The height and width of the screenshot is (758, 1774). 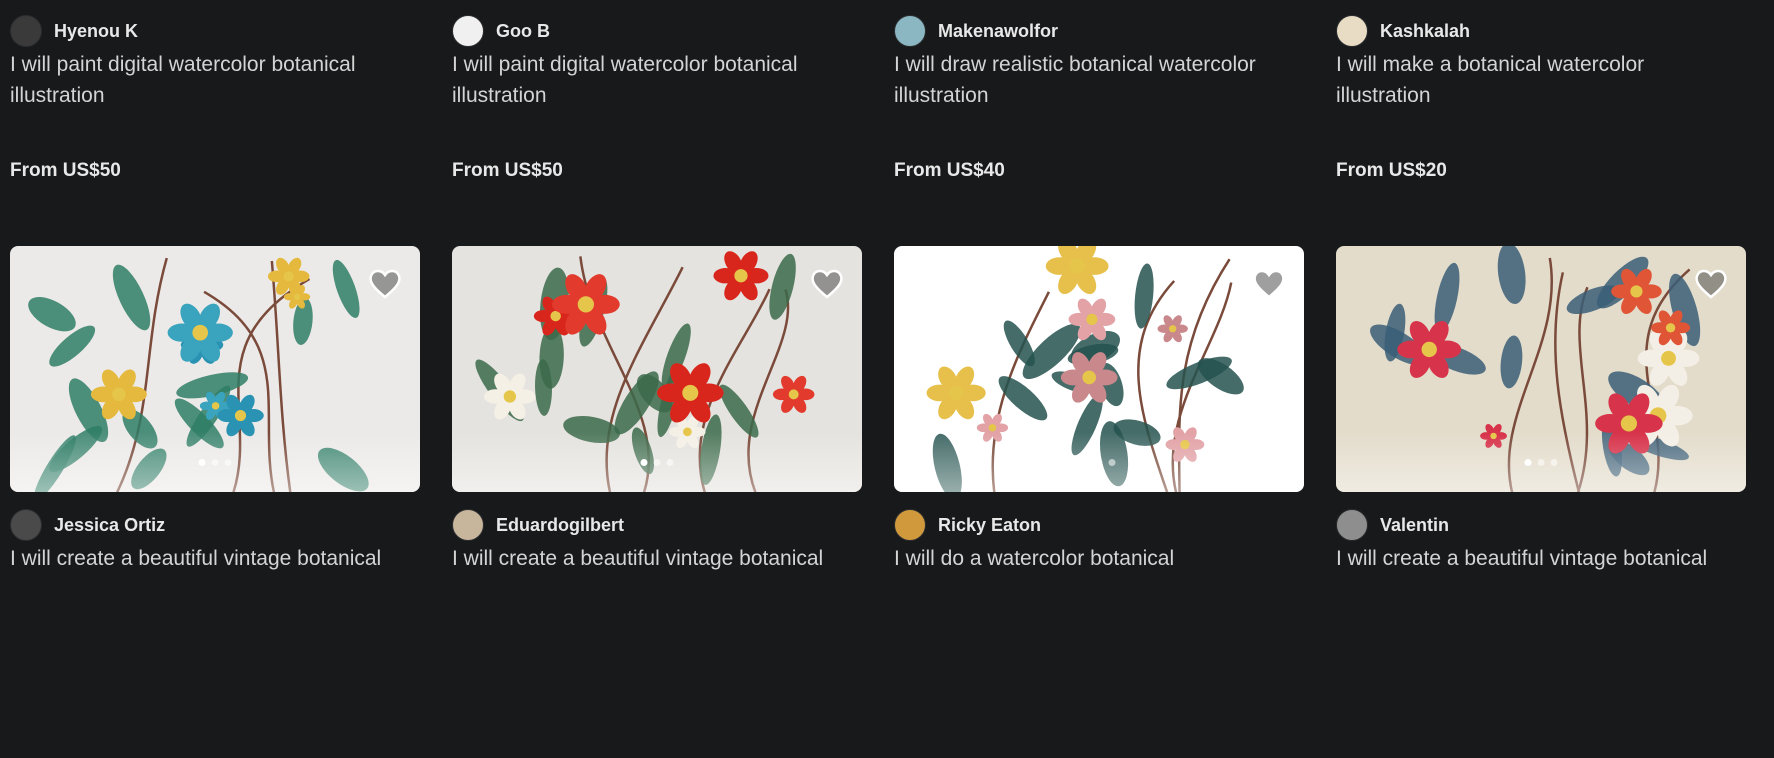 I want to click on seller-name: Goo B, so click(x=523, y=31).